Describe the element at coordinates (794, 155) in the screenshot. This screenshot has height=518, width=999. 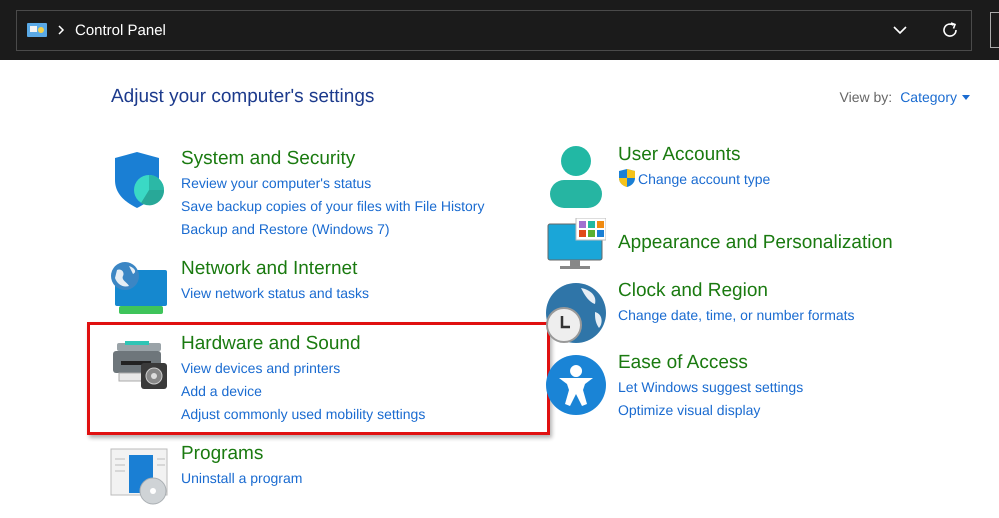
I see `category-link: User Accounts` at that location.